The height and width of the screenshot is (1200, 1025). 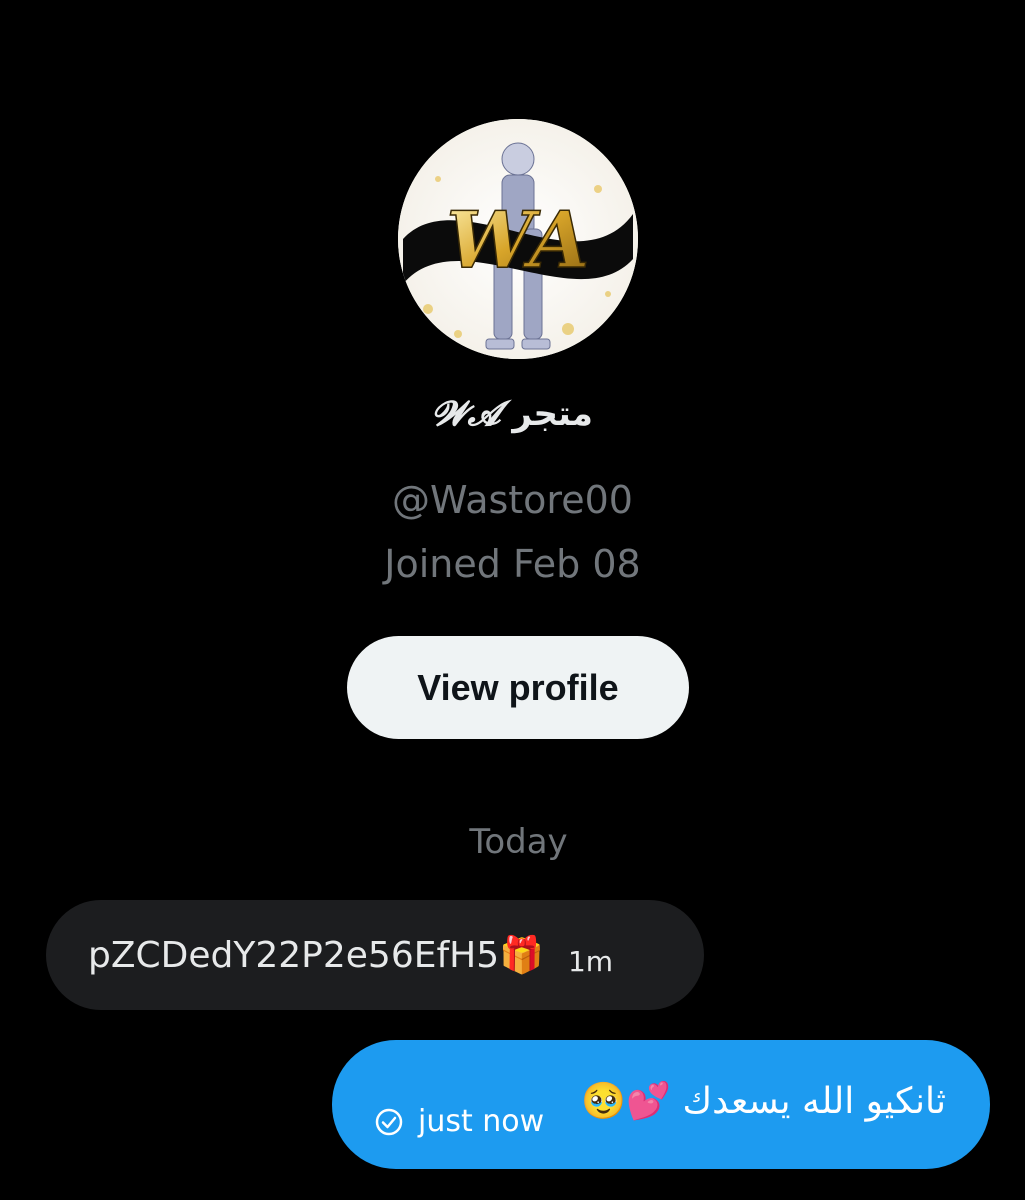 I want to click on day-separator: Today, so click(x=518, y=842).